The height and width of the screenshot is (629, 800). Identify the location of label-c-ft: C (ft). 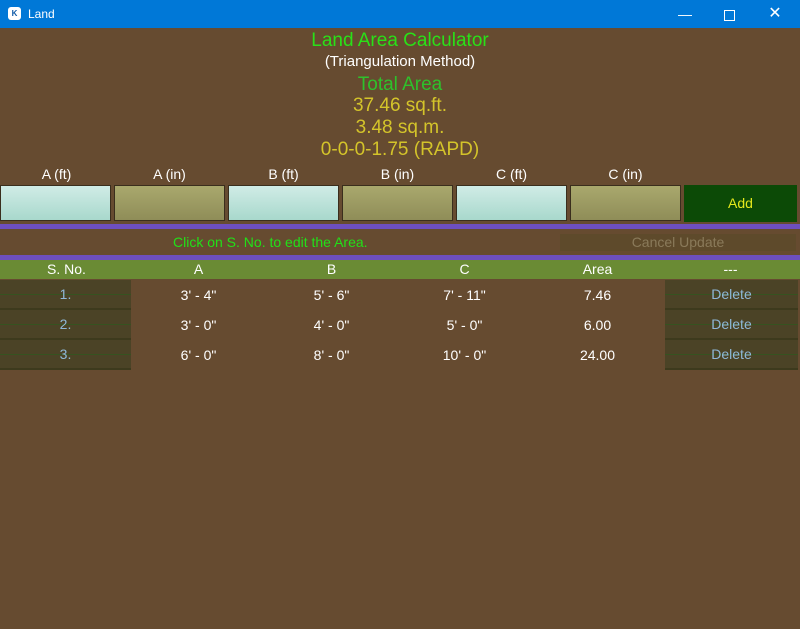
(511, 174).